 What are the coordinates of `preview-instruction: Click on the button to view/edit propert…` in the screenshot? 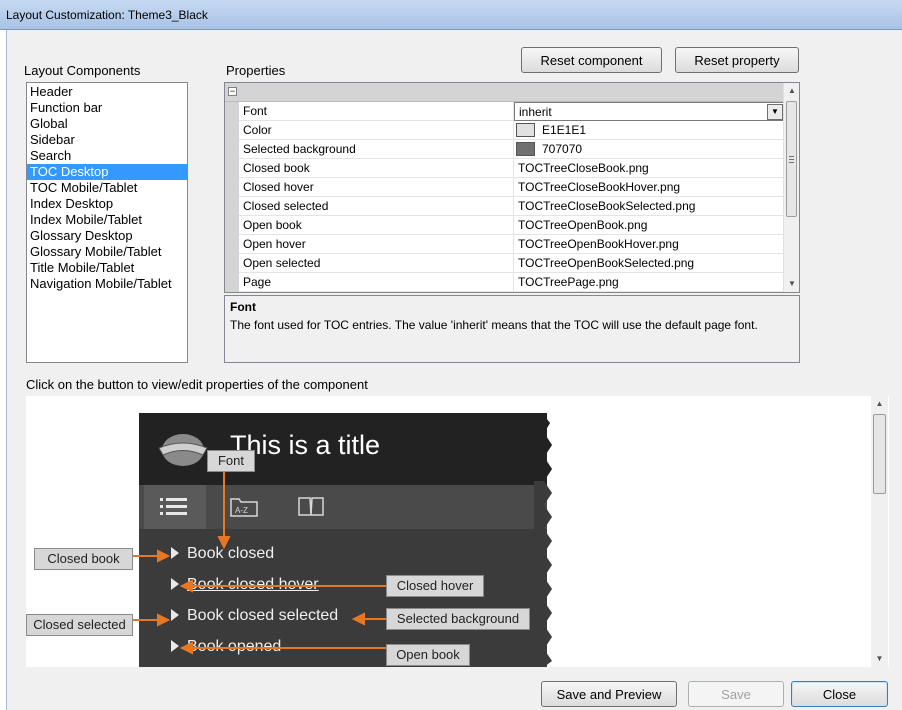 It's located at (197, 384).